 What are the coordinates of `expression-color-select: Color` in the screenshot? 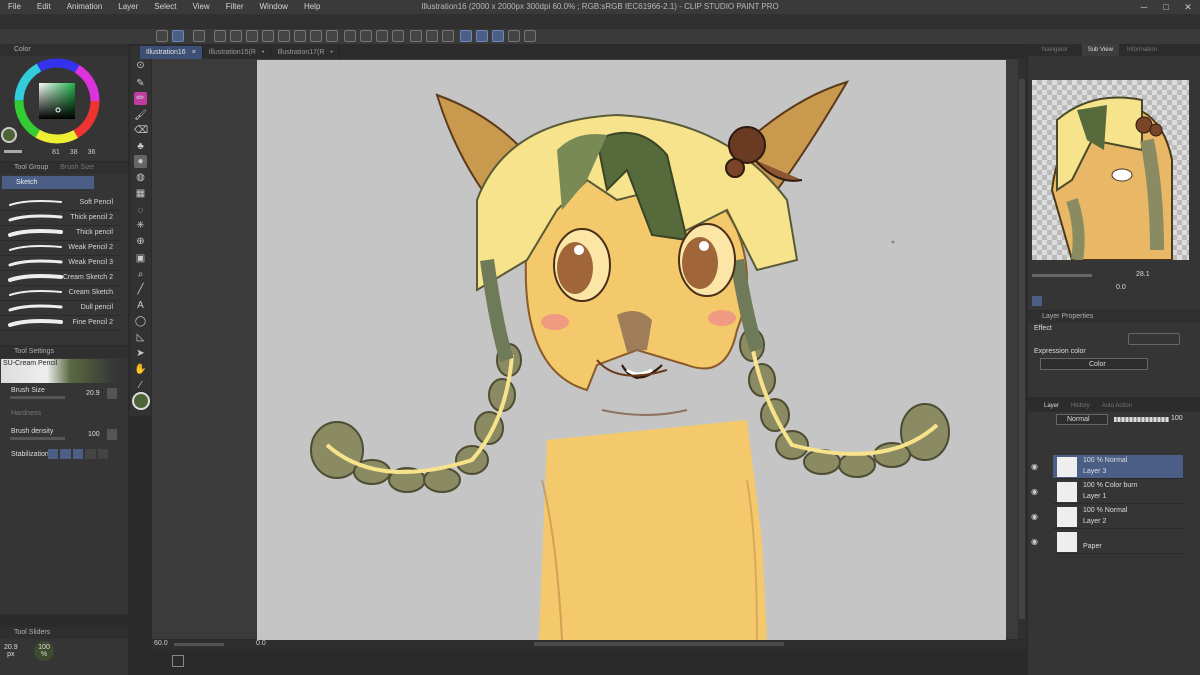 It's located at (1094, 364).